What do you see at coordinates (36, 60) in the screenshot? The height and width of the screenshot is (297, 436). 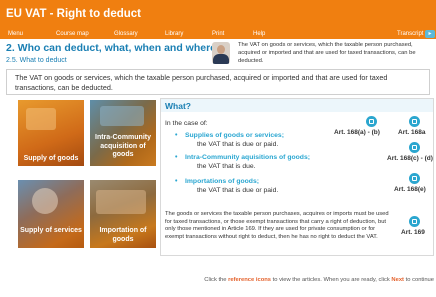 I see `page-subtitle: 2.5. What to deduct` at bounding box center [36, 60].